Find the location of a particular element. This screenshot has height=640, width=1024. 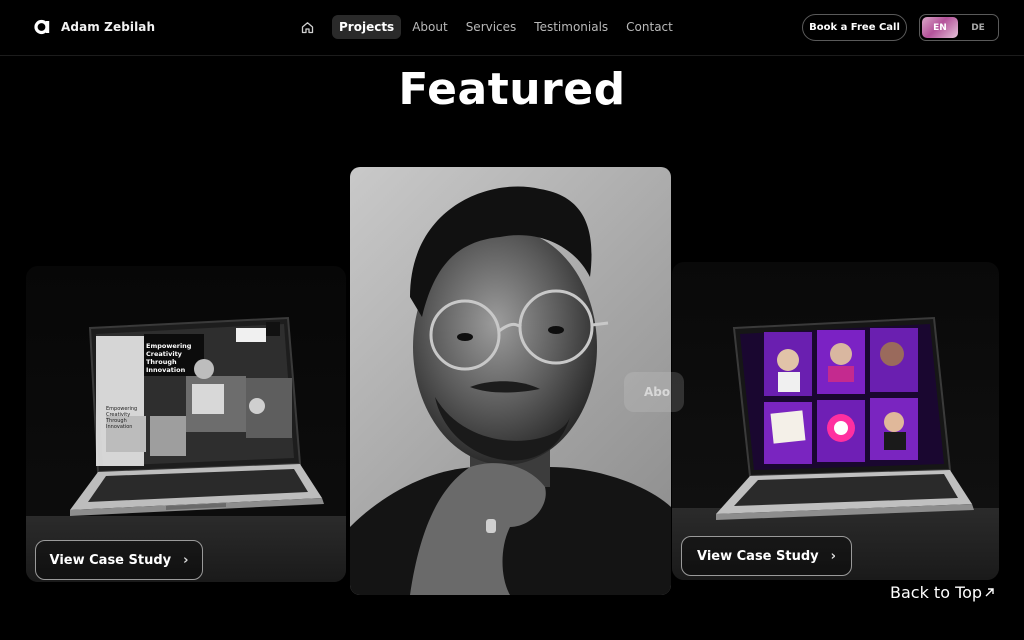

laptop-website-mockup is located at coordinates (197, 416).